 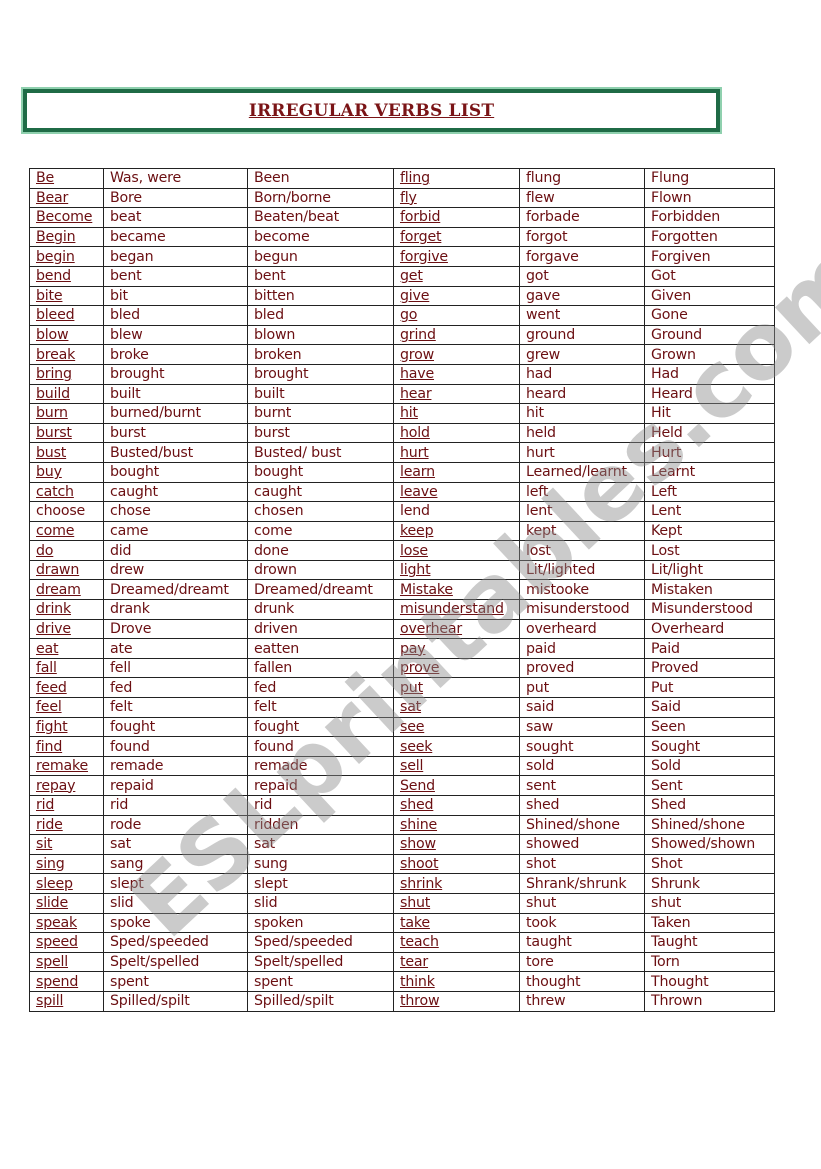 What do you see at coordinates (49, 707) in the screenshot?
I see `verb-link: feel` at bounding box center [49, 707].